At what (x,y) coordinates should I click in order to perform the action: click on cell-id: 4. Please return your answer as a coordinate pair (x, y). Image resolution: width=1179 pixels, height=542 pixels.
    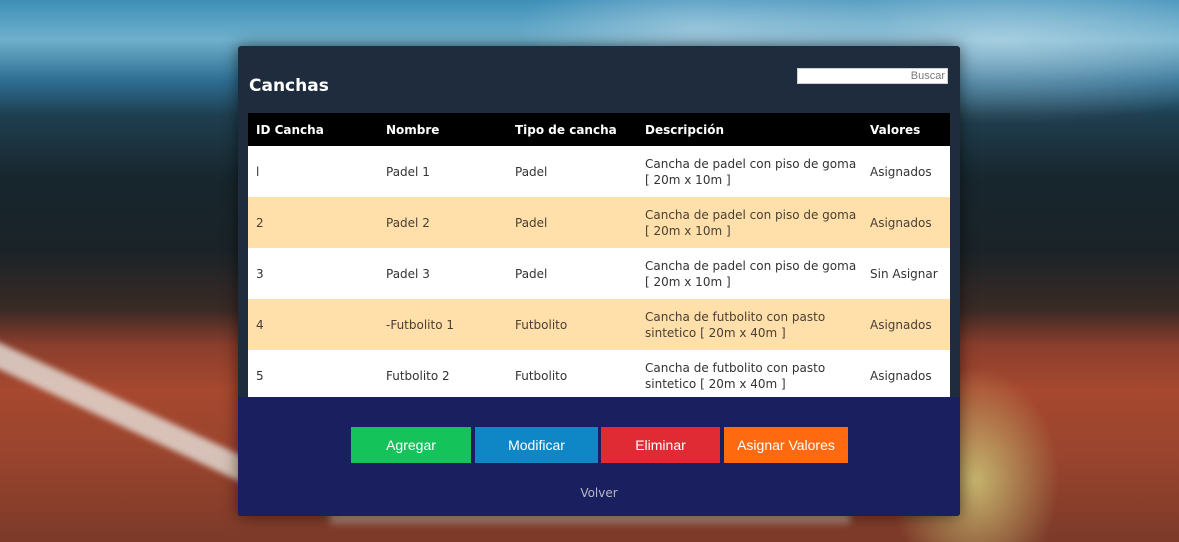
    Looking at the image, I should click on (260, 324).